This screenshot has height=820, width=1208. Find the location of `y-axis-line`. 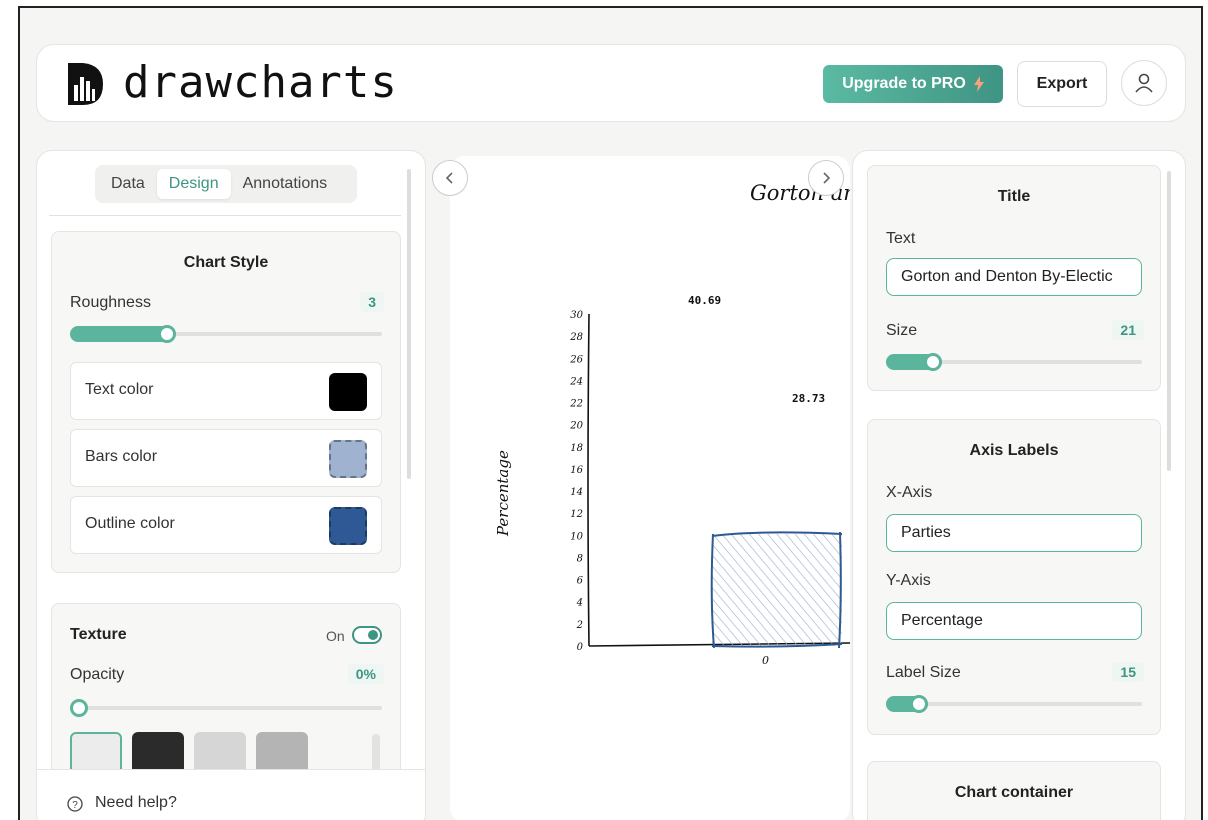

y-axis-line is located at coordinates (588, 480).